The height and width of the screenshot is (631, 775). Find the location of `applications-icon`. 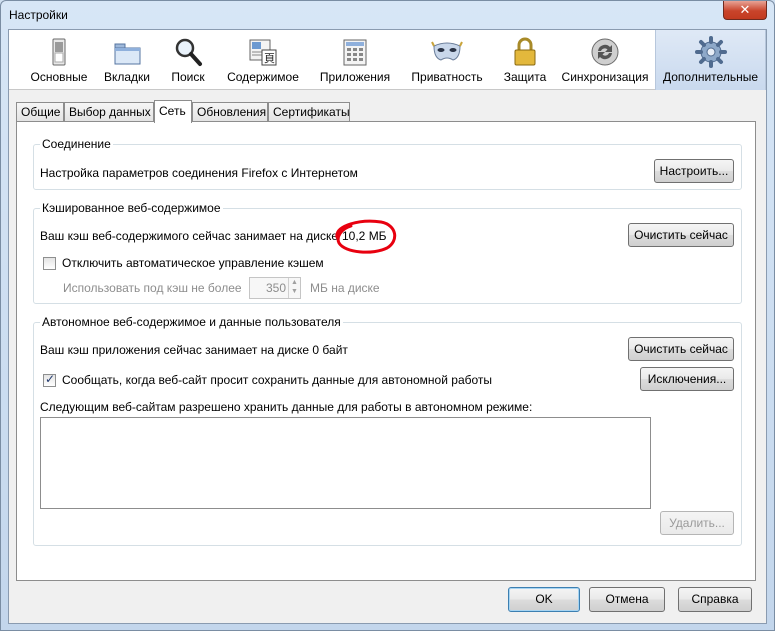

applications-icon is located at coordinates (355, 52).